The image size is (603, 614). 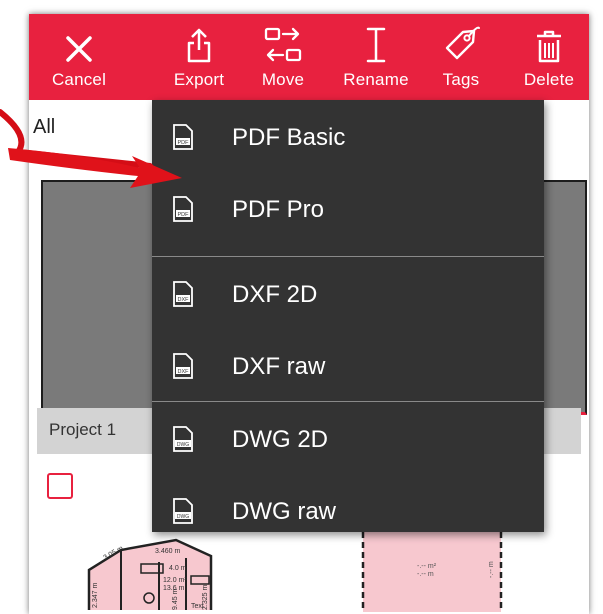 What do you see at coordinates (79, 79) in the screenshot?
I see `cancel-label: Cancel` at bounding box center [79, 79].